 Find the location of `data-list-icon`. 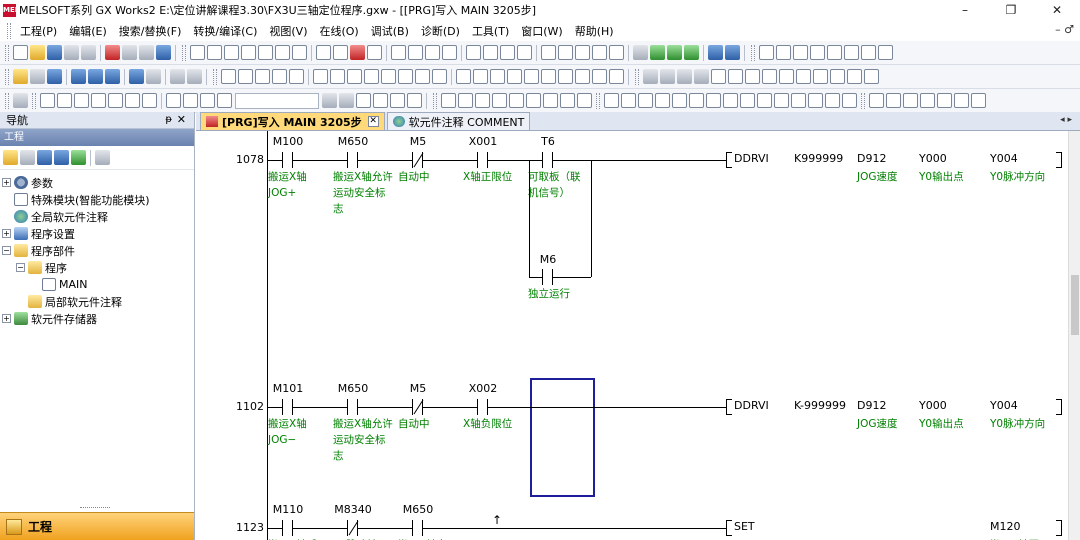

data-list-icon is located at coordinates (44, 157).